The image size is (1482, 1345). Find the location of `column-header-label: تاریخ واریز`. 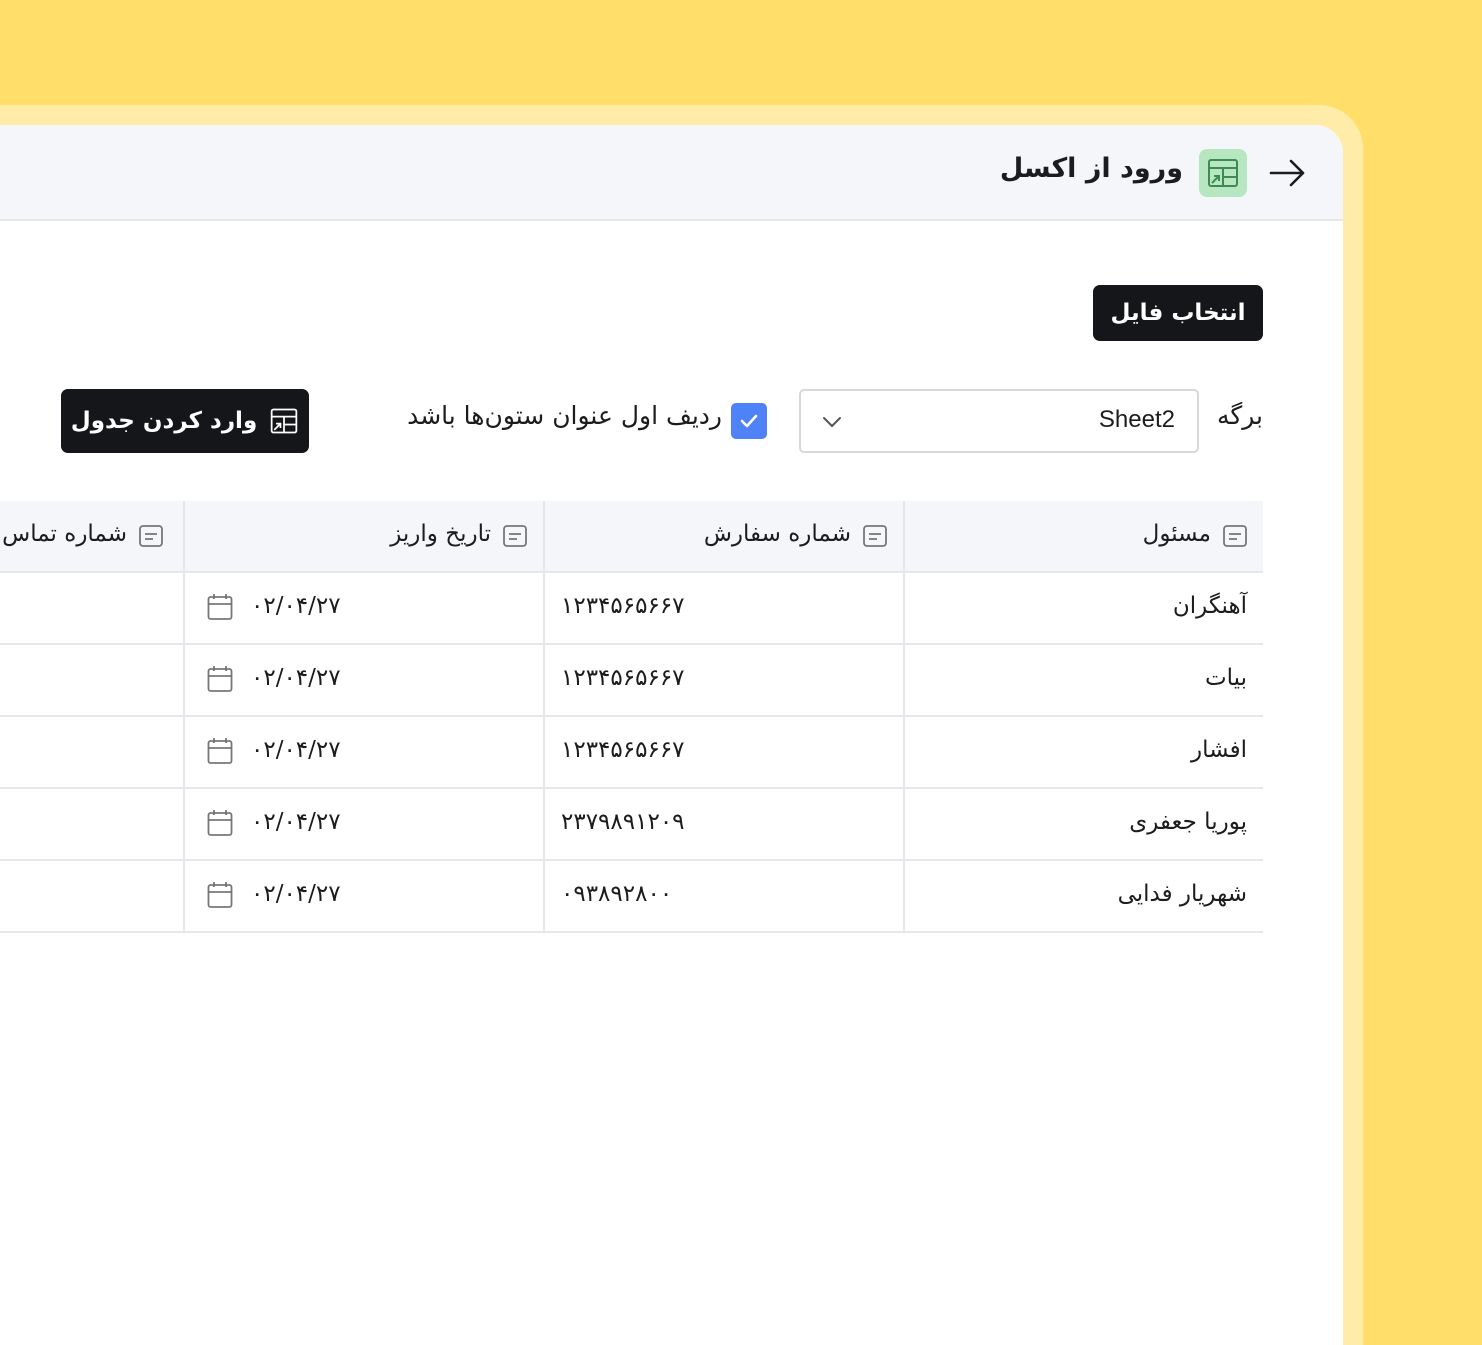

column-header-label: تاریخ واریز is located at coordinates (440, 534).